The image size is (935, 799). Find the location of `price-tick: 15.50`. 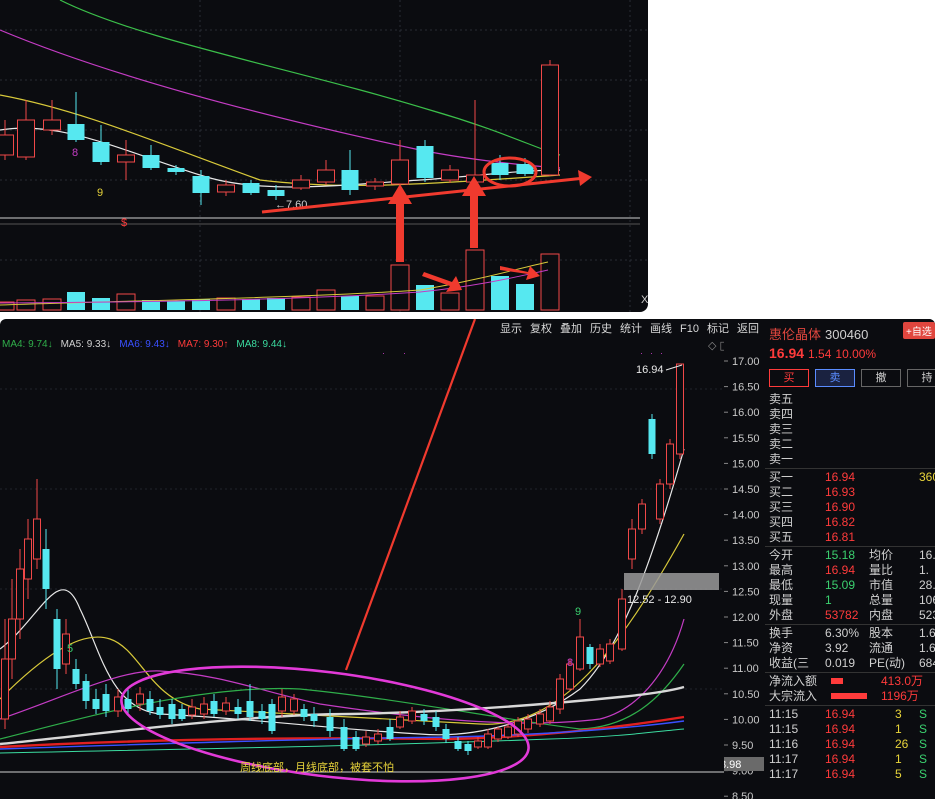

price-tick: 15.50 is located at coordinates (746, 439).